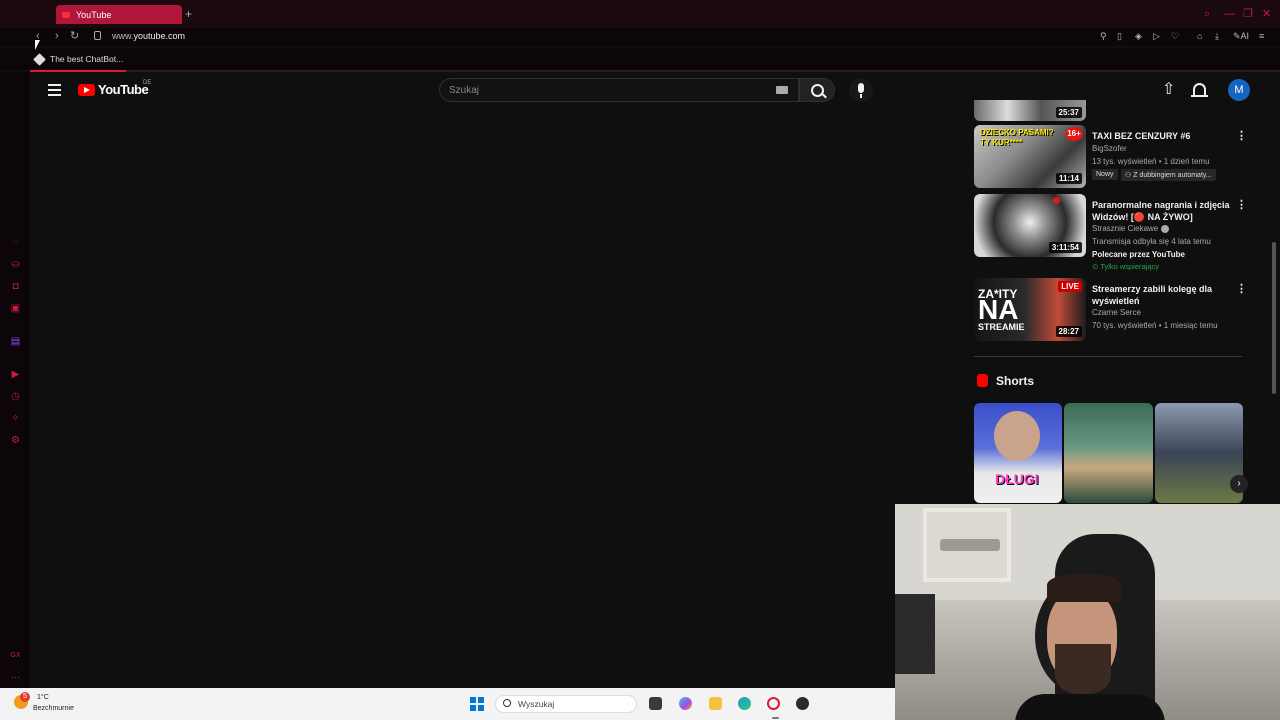  What do you see at coordinates (782, 90) in the screenshot?
I see `keyboard-icon` at bounding box center [782, 90].